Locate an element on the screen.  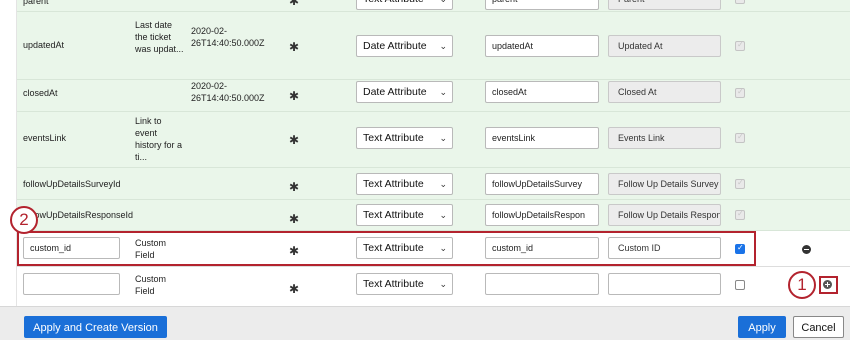
apply-and-create-version-button: Apply and Create Version is located at coordinates (95, 327).